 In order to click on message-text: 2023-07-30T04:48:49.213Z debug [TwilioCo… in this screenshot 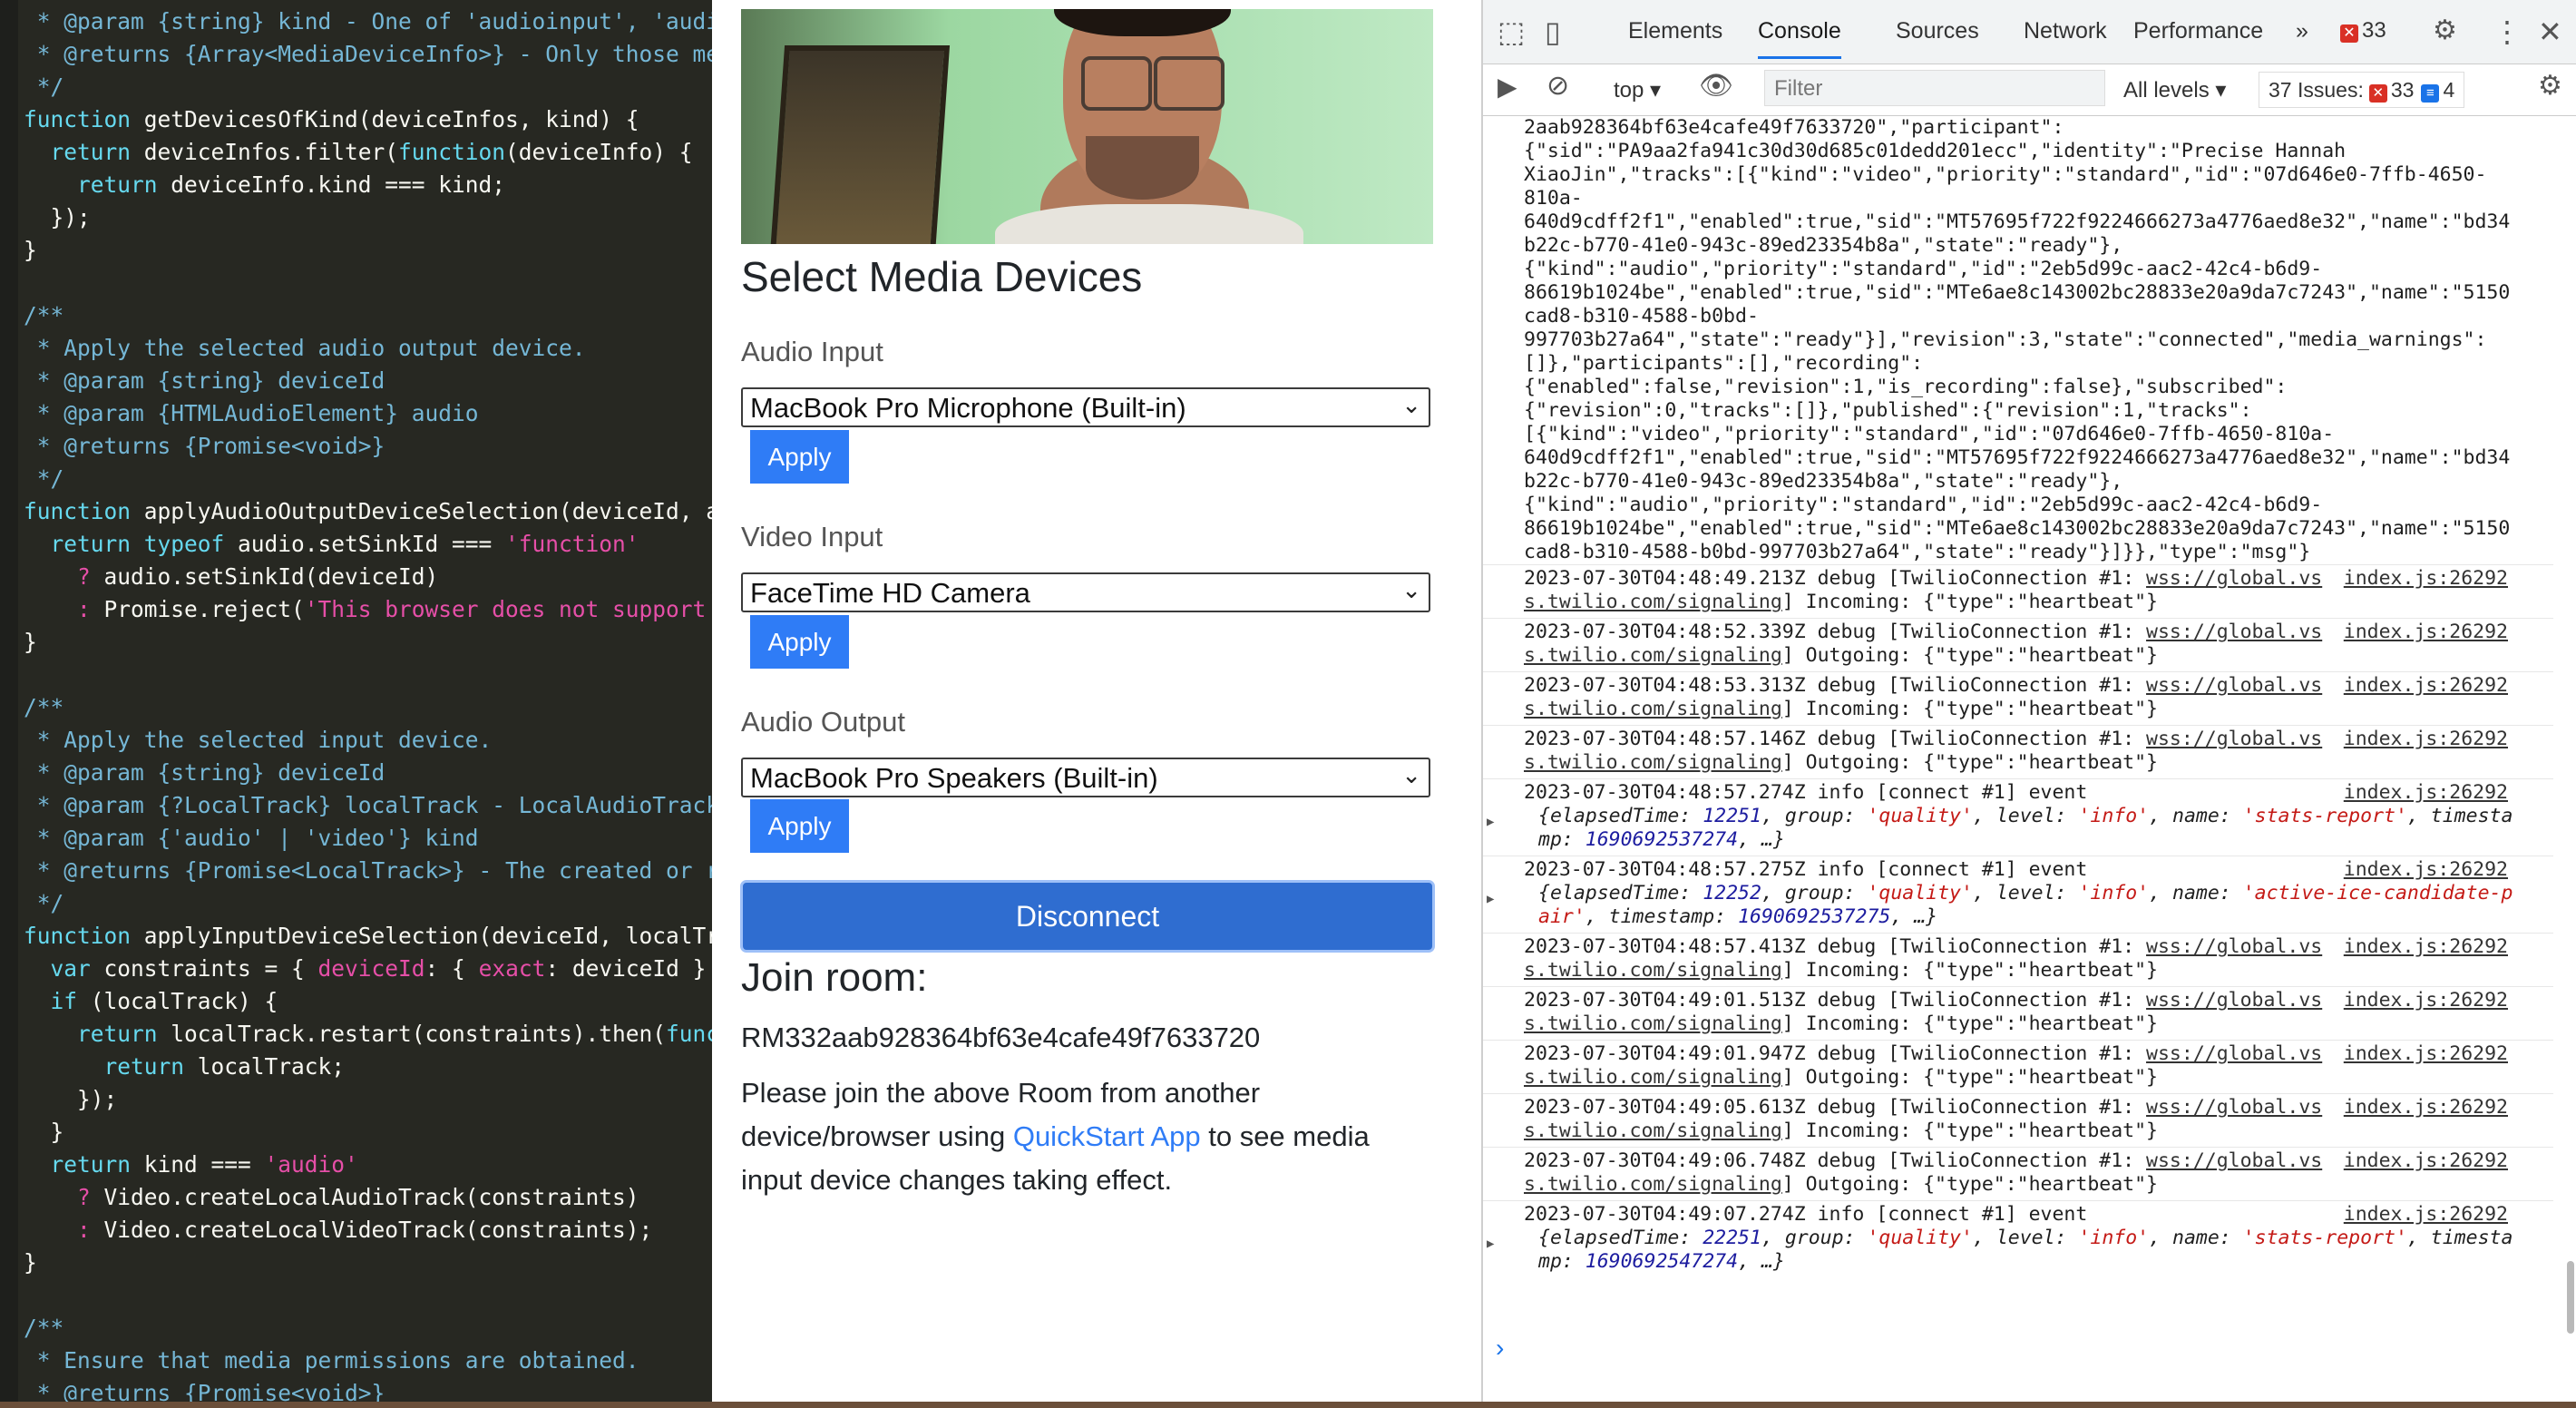, I will do `click(1835, 578)`.